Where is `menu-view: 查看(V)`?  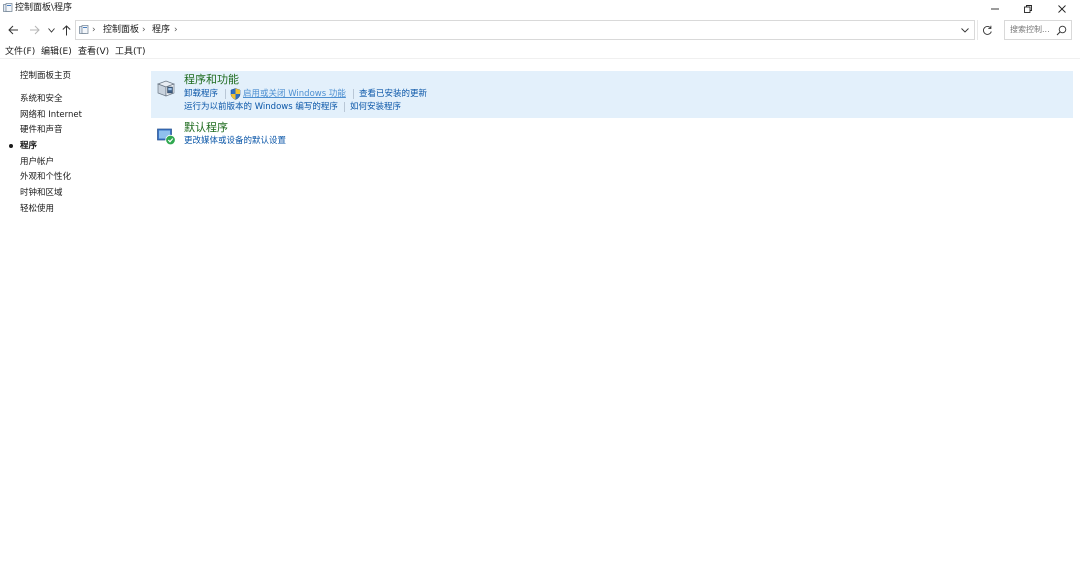
menu-view: 查看(V) is located at coordinates (93, 52).